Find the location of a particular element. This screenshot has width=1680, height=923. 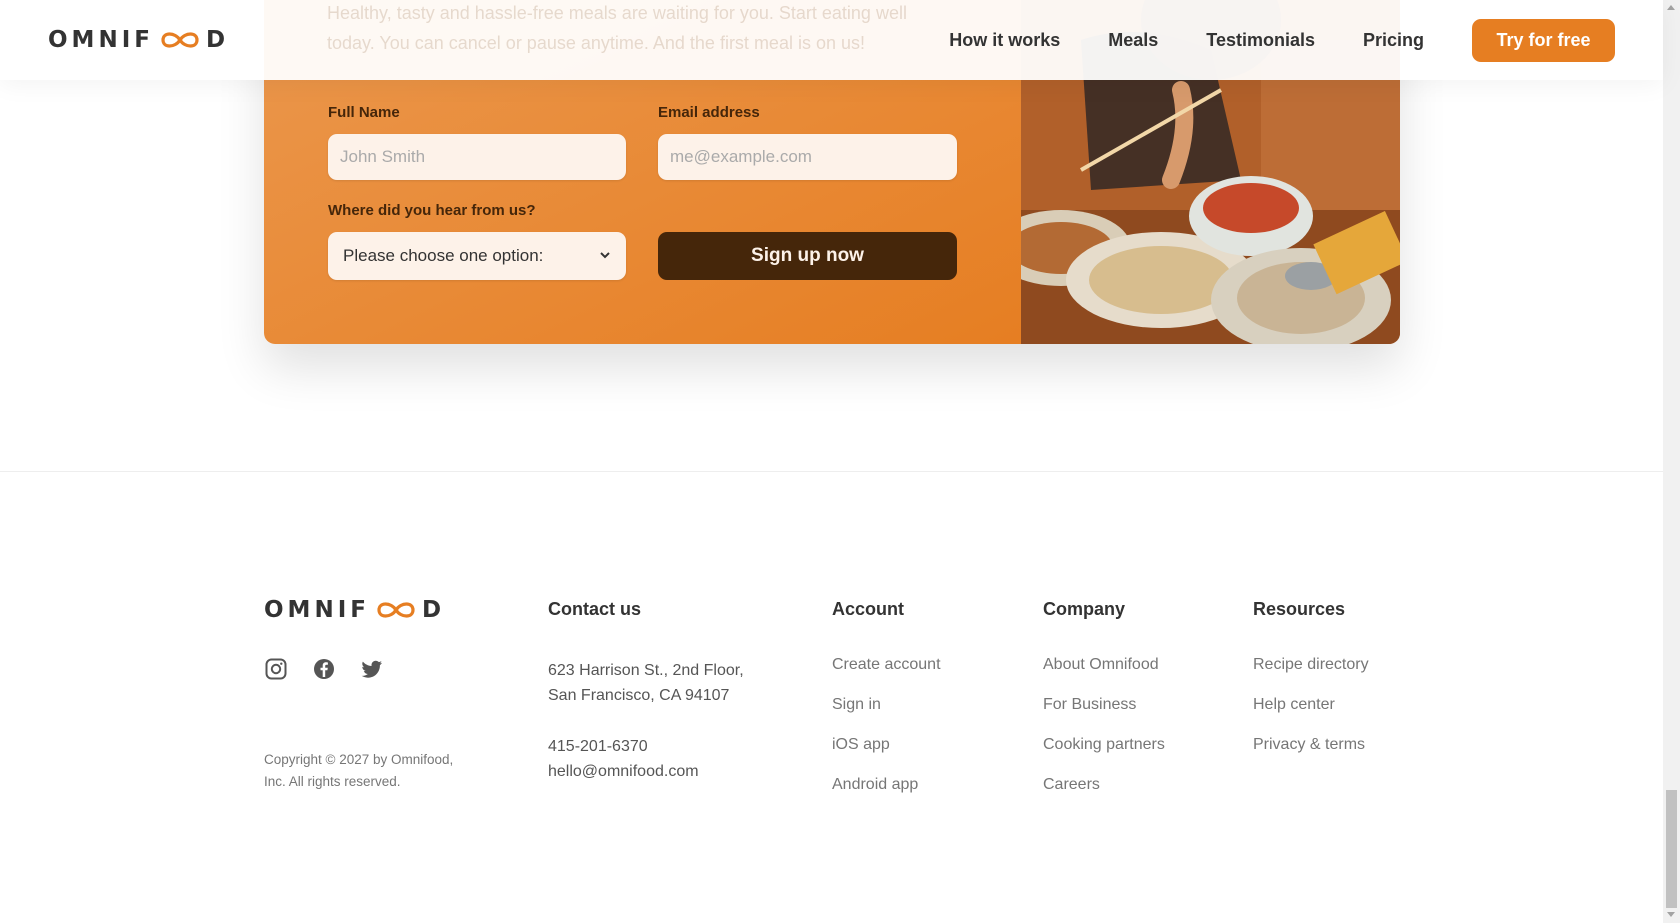

footer-link-ios-app: iOS app is located at coordinates (861, 745).